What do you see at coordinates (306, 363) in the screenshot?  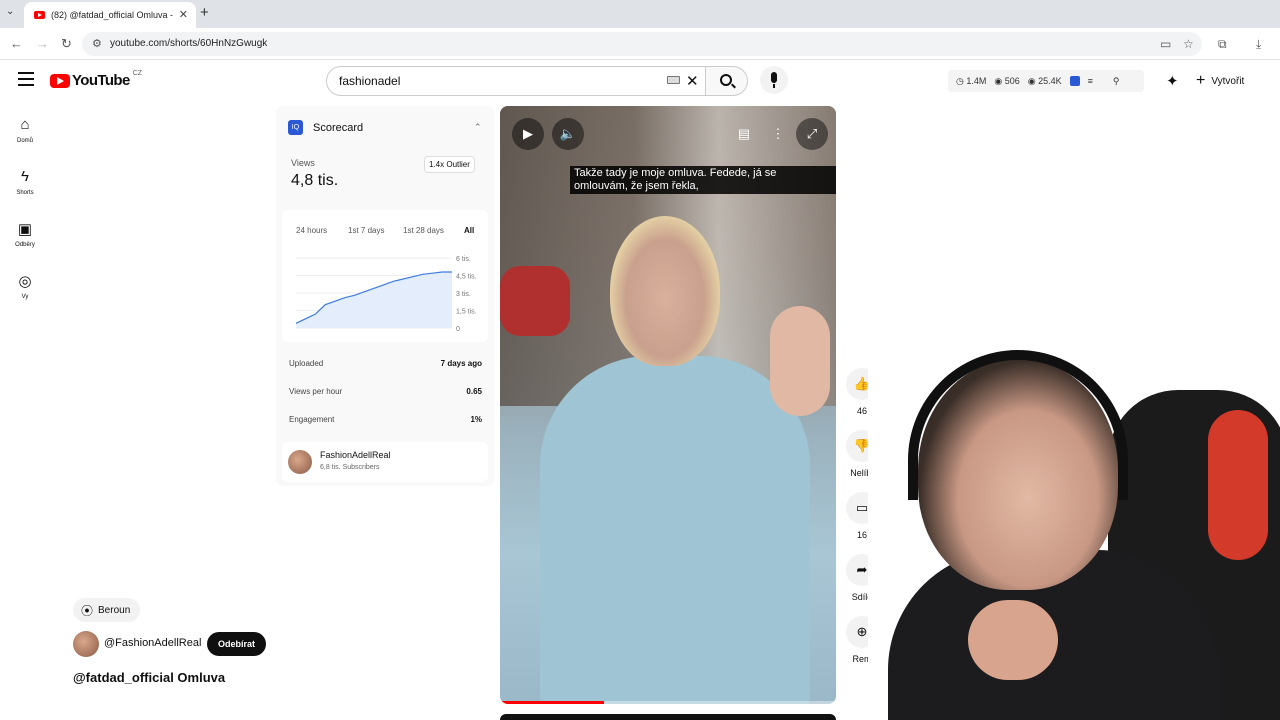 I see `uploaded-label: Uploaded` at bounding box center [306, 363].